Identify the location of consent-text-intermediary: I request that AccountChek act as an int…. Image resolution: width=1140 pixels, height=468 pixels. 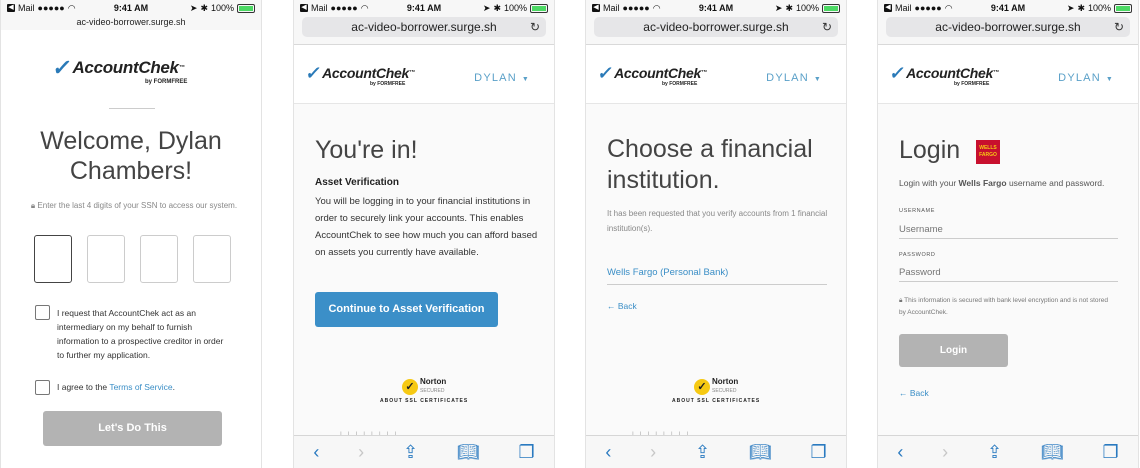
(140, 334).